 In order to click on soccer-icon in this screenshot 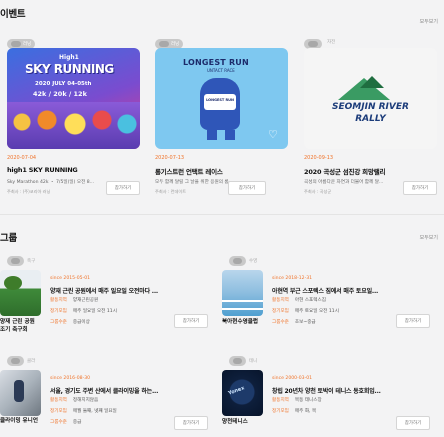, I will do `click(15, 261)`.